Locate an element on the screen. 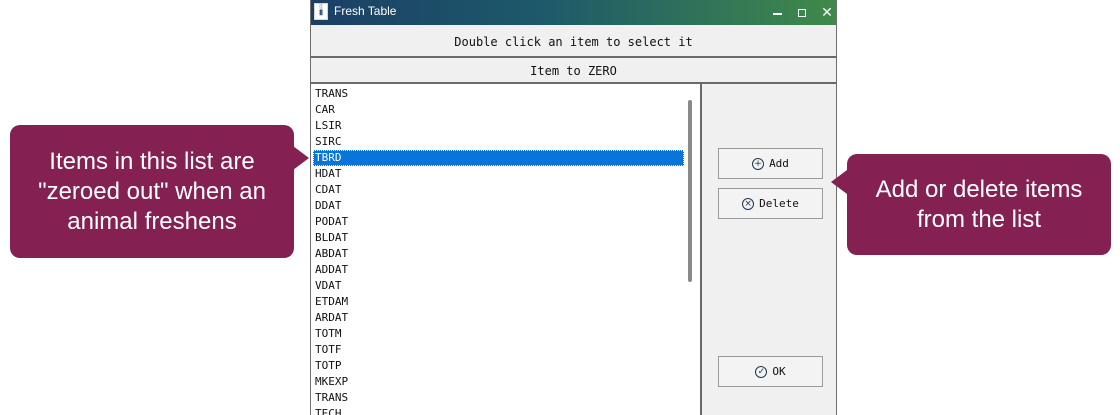 Image resolution: width=1120 pixels, height=415 pixels. list-item: TOTF is located at coordinates (498, 350).